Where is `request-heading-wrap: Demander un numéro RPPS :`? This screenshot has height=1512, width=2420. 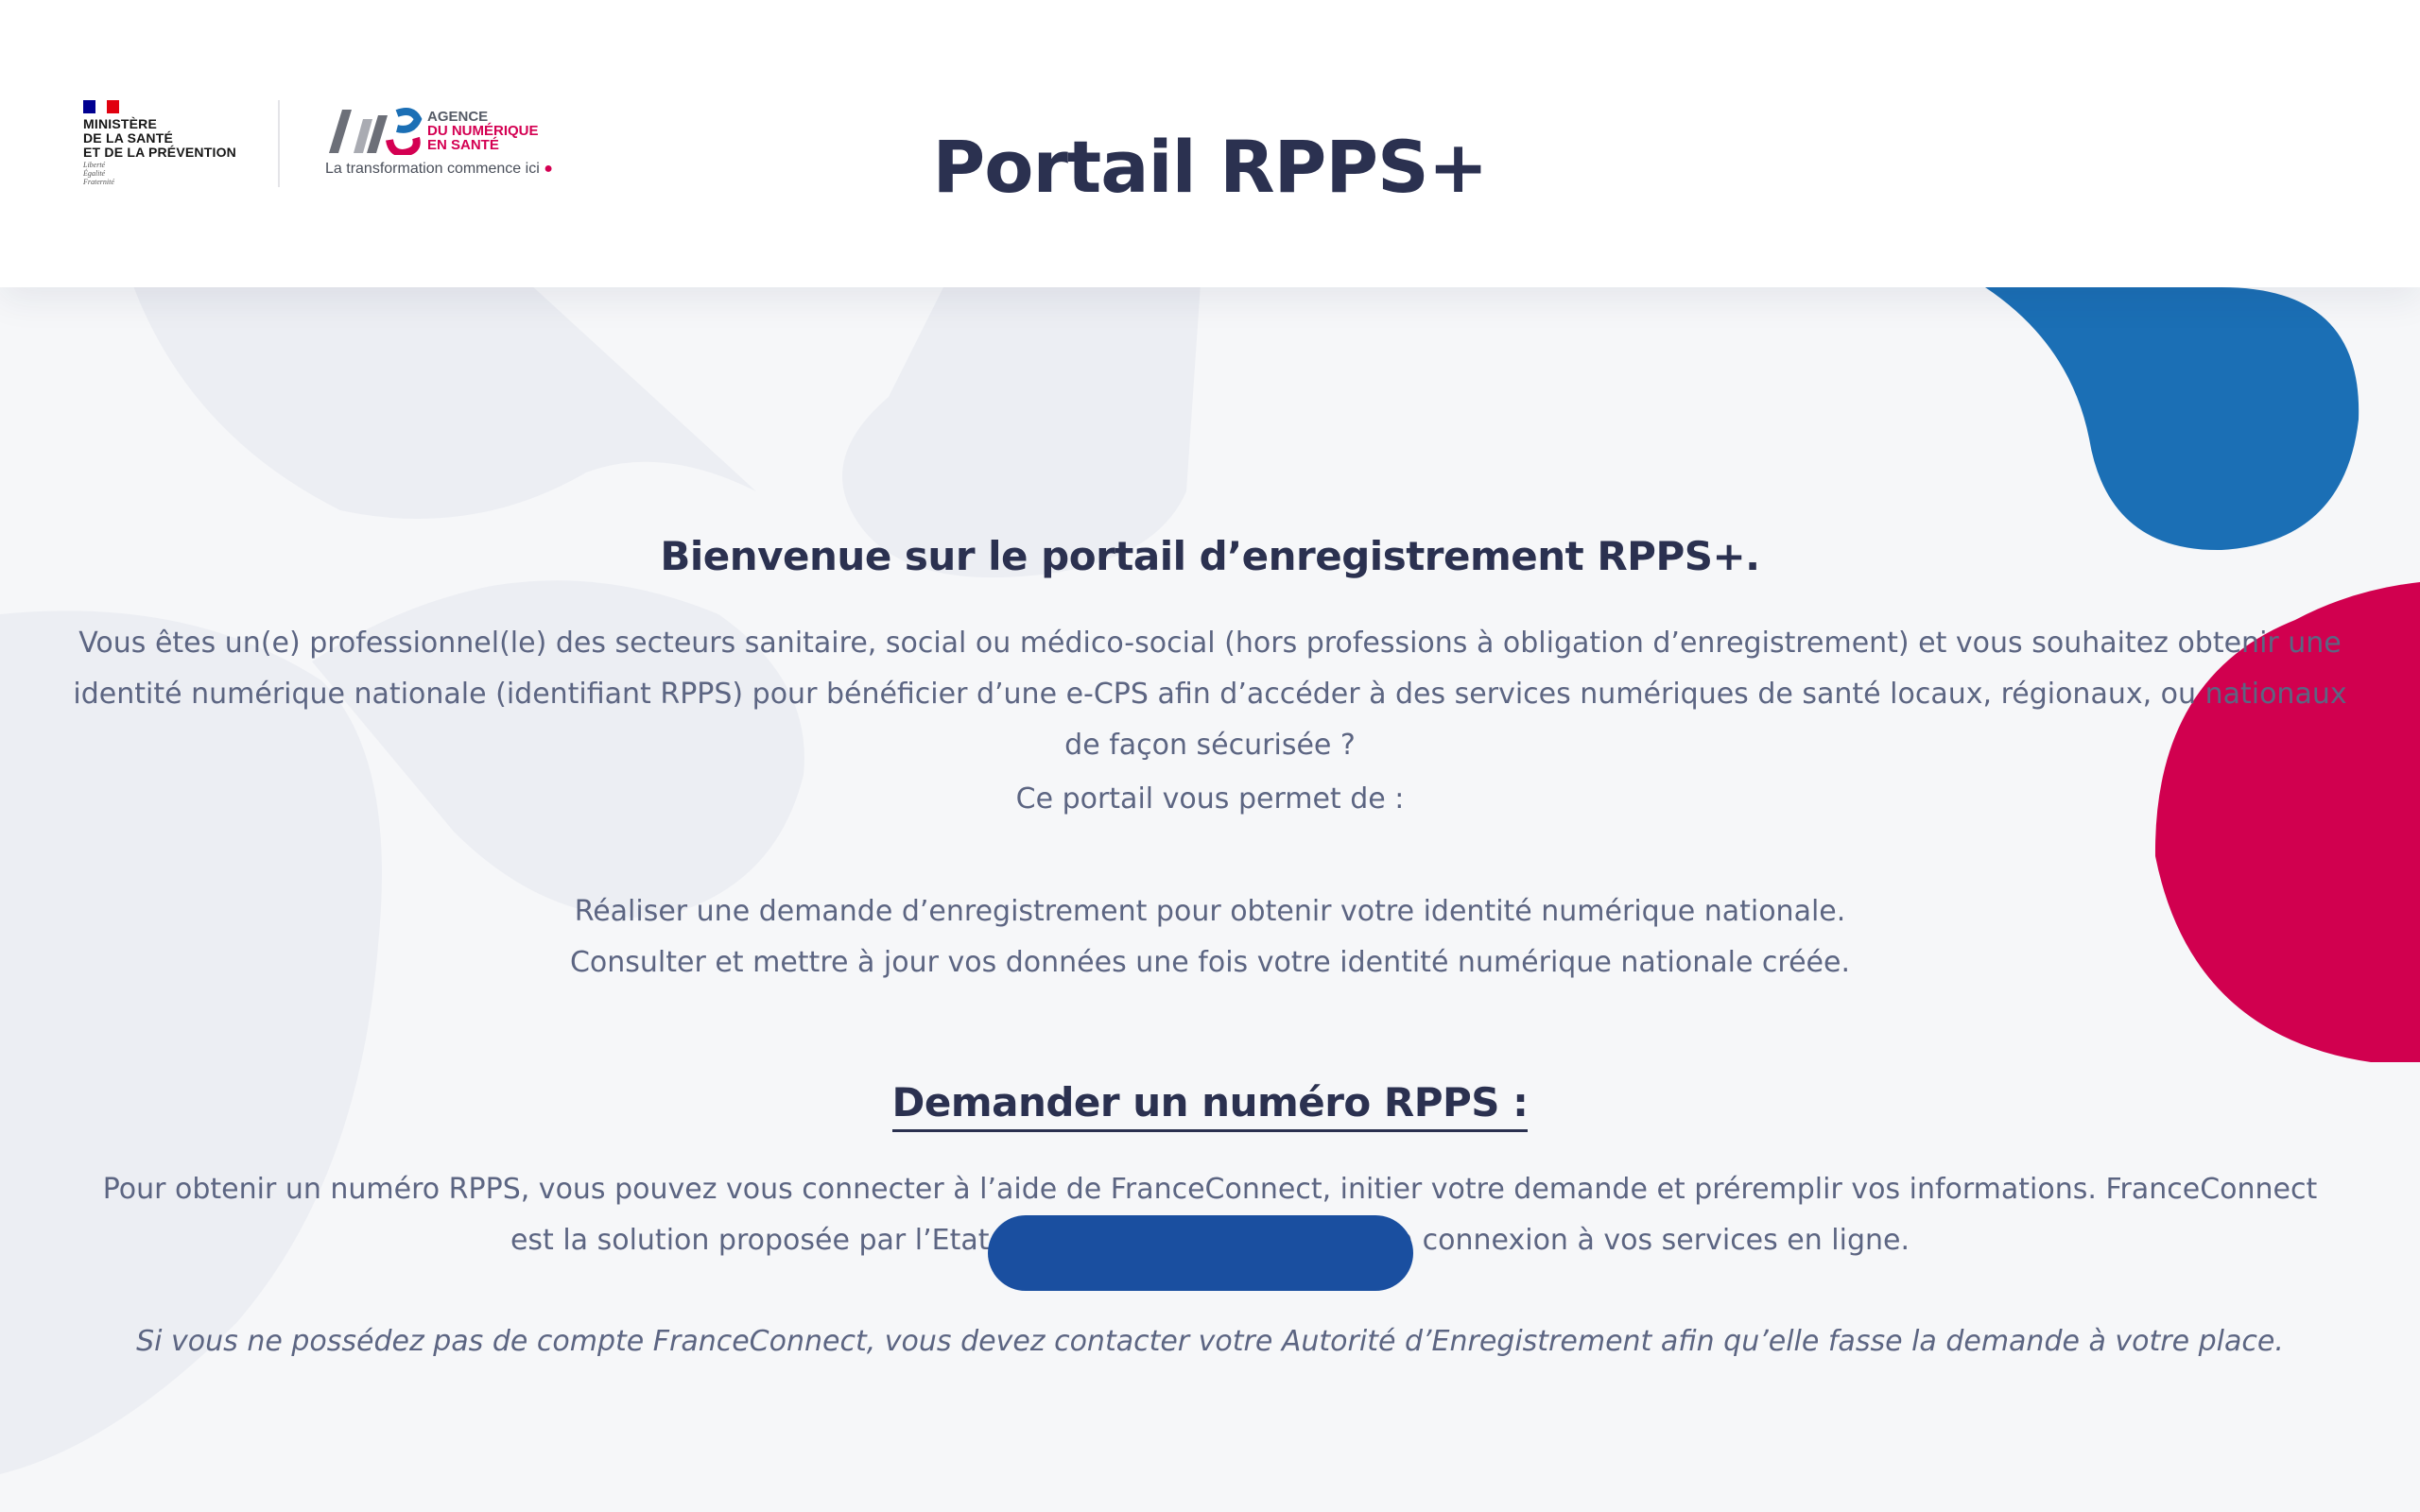 request-heading-wrap: Demander un numéro RPPS : is located at coordinates (1210, 1105).